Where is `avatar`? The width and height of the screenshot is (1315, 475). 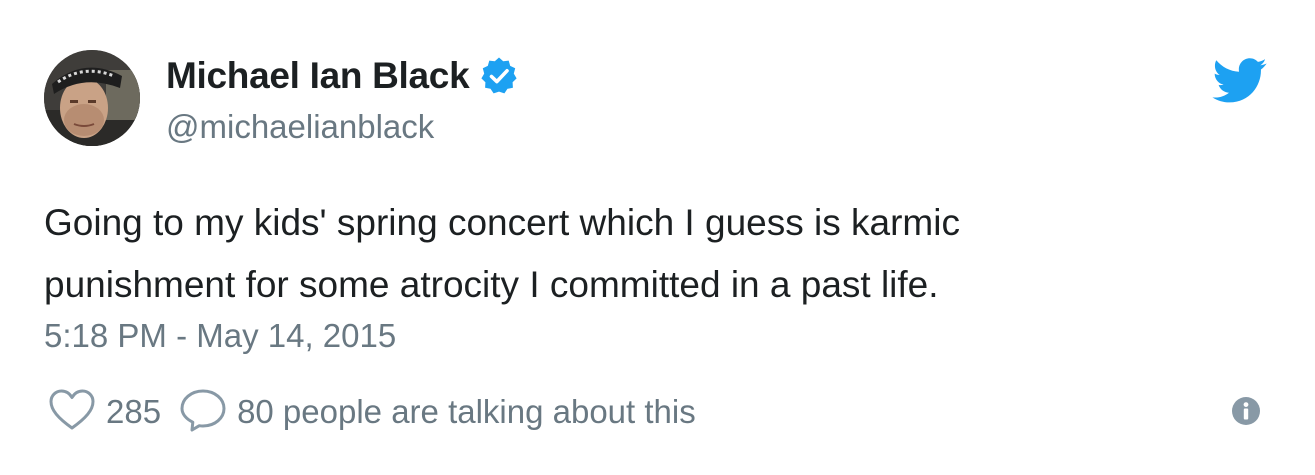 avatar is located at coordinates (92, 98).